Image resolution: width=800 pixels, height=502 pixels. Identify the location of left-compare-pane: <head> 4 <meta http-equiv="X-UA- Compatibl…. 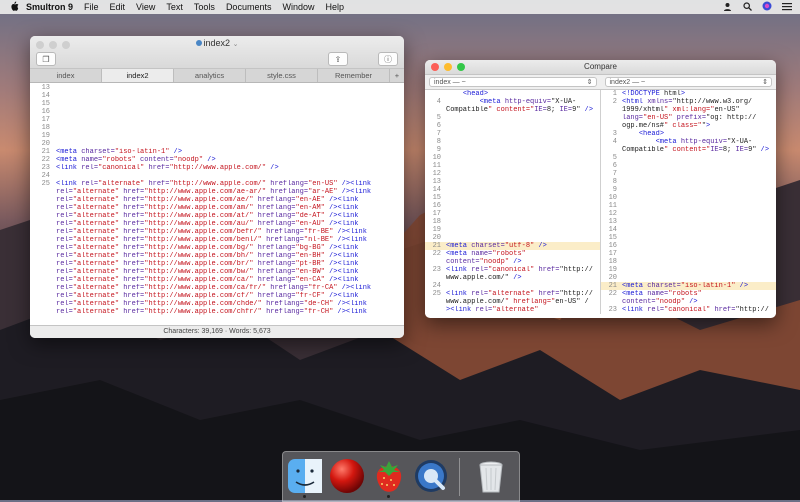
(513, 202).